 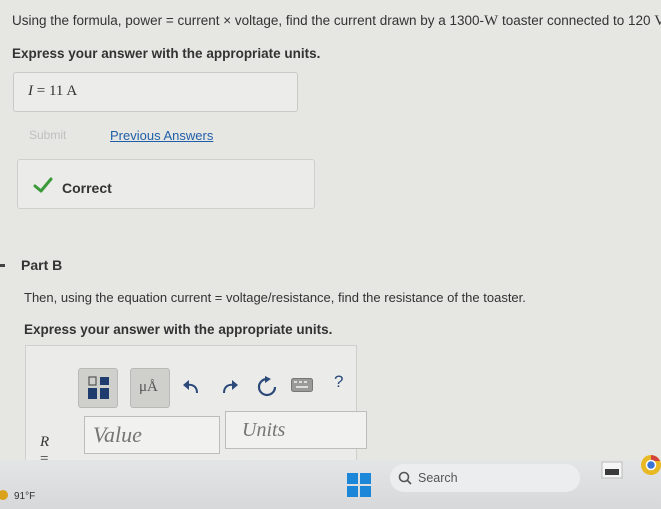 I want to click on chrome-app-icon, so click(x=650, y=465).